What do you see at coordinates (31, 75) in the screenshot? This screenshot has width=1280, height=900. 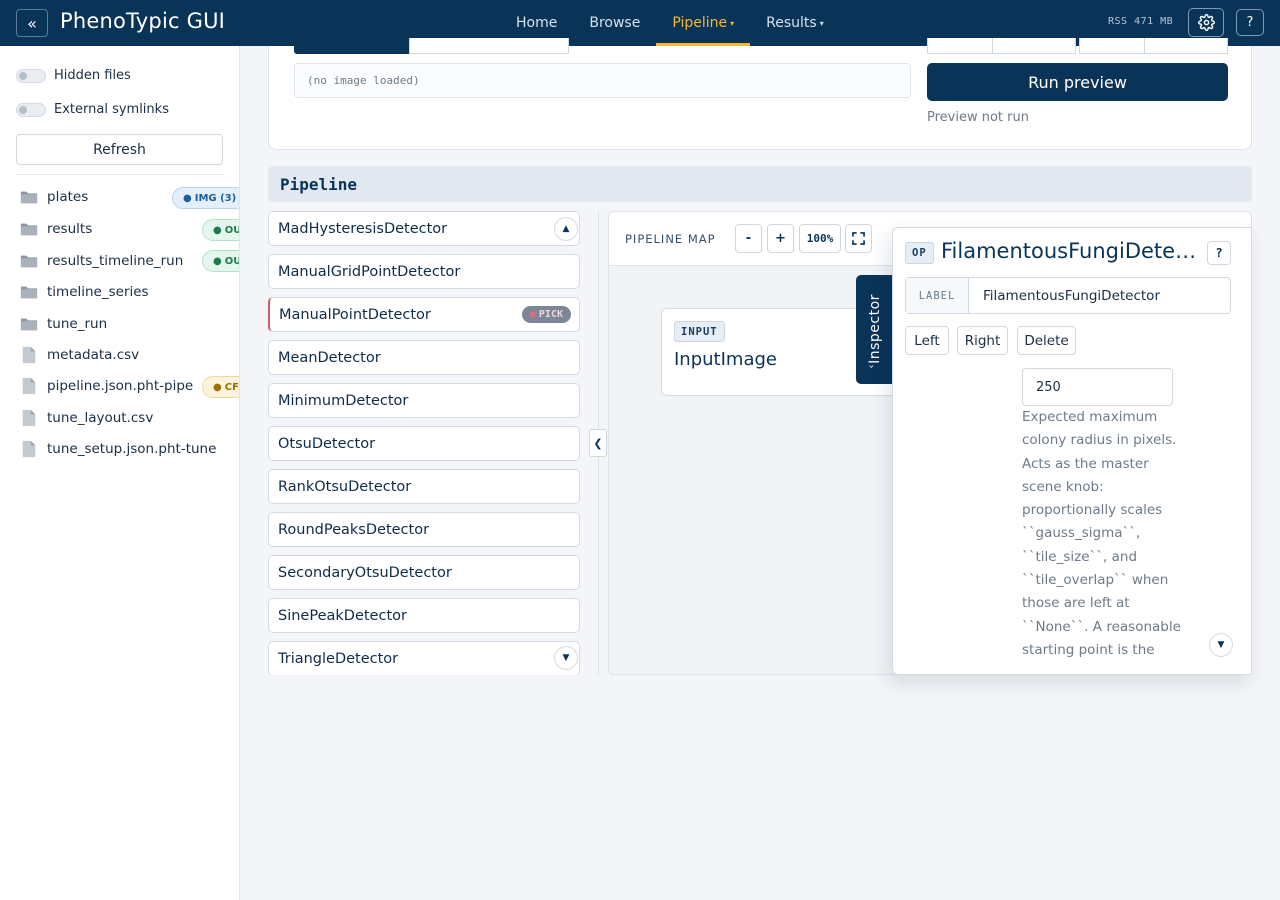 I see `hidden-files-toggle` at bounding box center [31, 75].